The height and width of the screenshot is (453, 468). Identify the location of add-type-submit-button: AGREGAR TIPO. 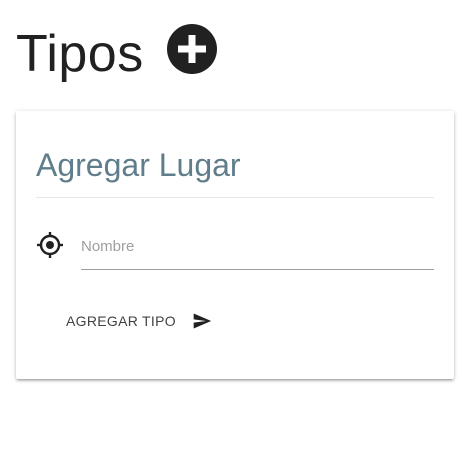
(139, 321).